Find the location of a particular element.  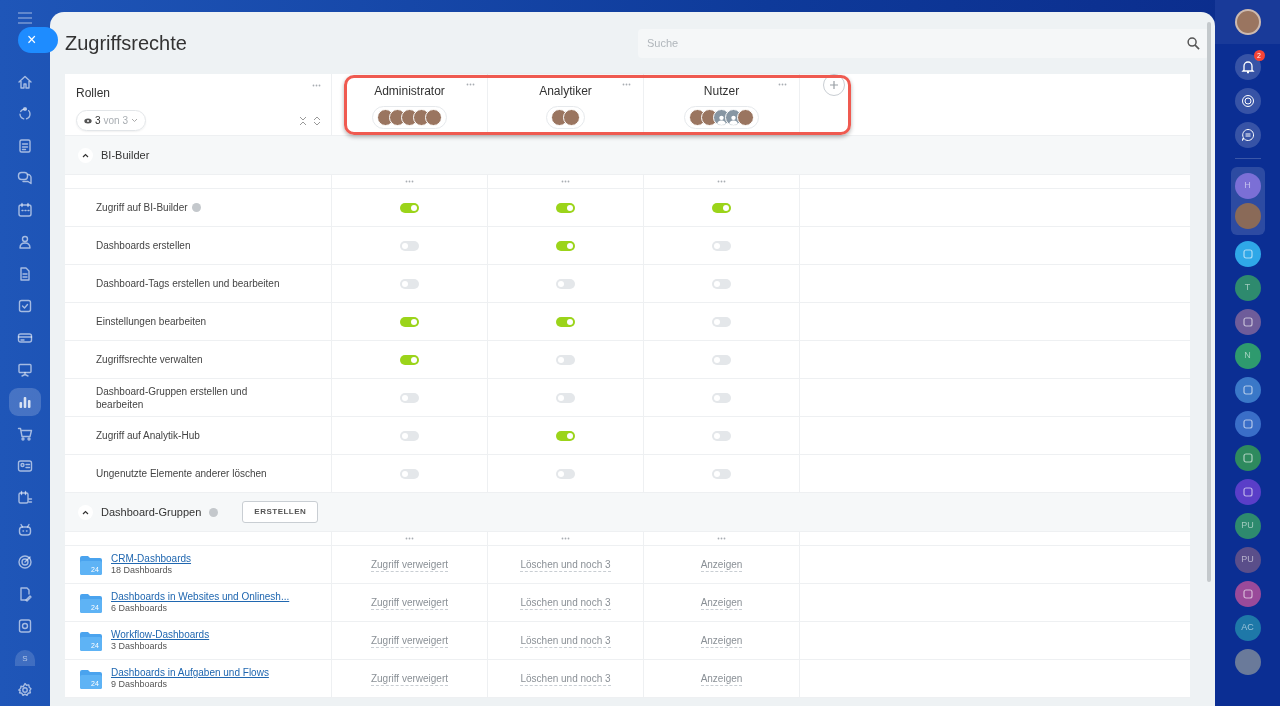

spiral-icon is located at coordinates (1247, 101).